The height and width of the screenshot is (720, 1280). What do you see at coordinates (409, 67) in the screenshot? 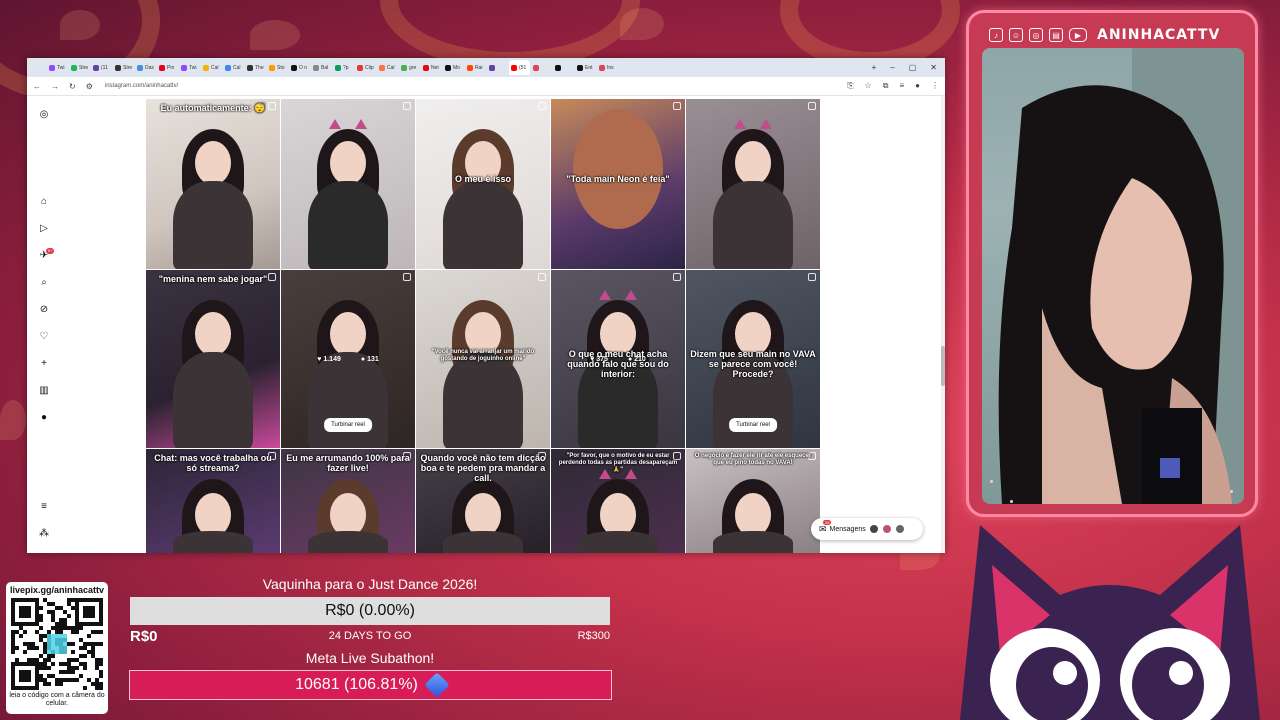
I see `browser-tab: gre` at bounding box center [409, 67].